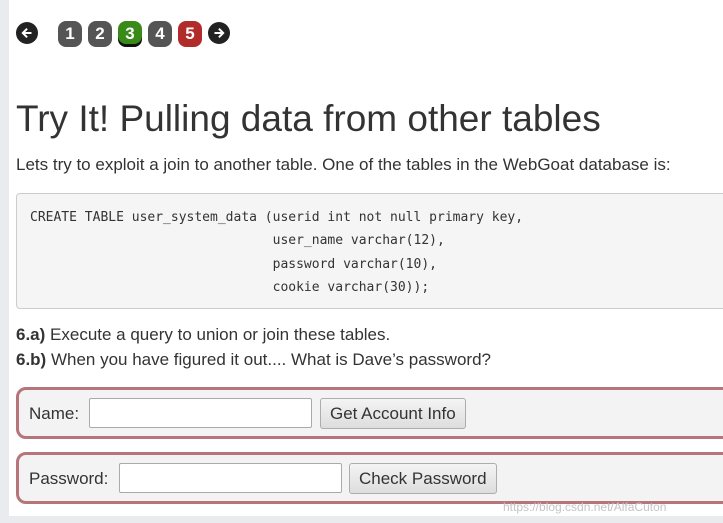 The height and width of the screenshot is (523, 723). Describe the element at coordinates (31, 359) in the screenshot. I see `task-6b-label: 6.b)` at that location.